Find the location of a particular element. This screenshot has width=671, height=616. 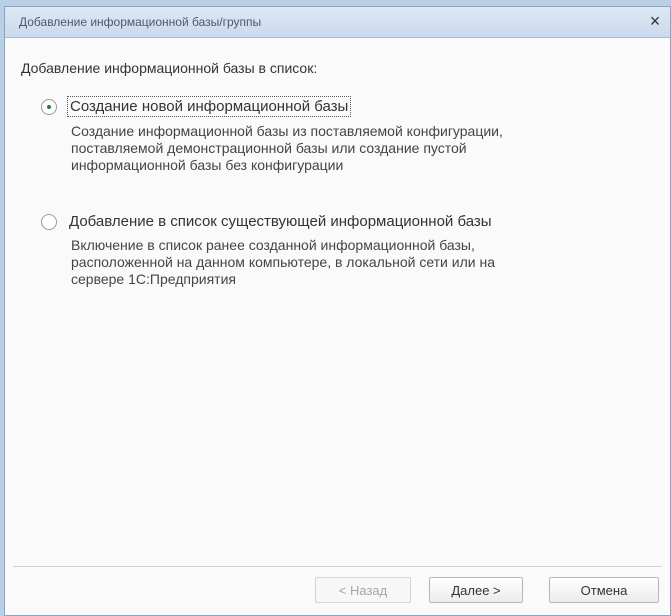

radio-button-unchecked-icon is located at coordinates (49, 221).